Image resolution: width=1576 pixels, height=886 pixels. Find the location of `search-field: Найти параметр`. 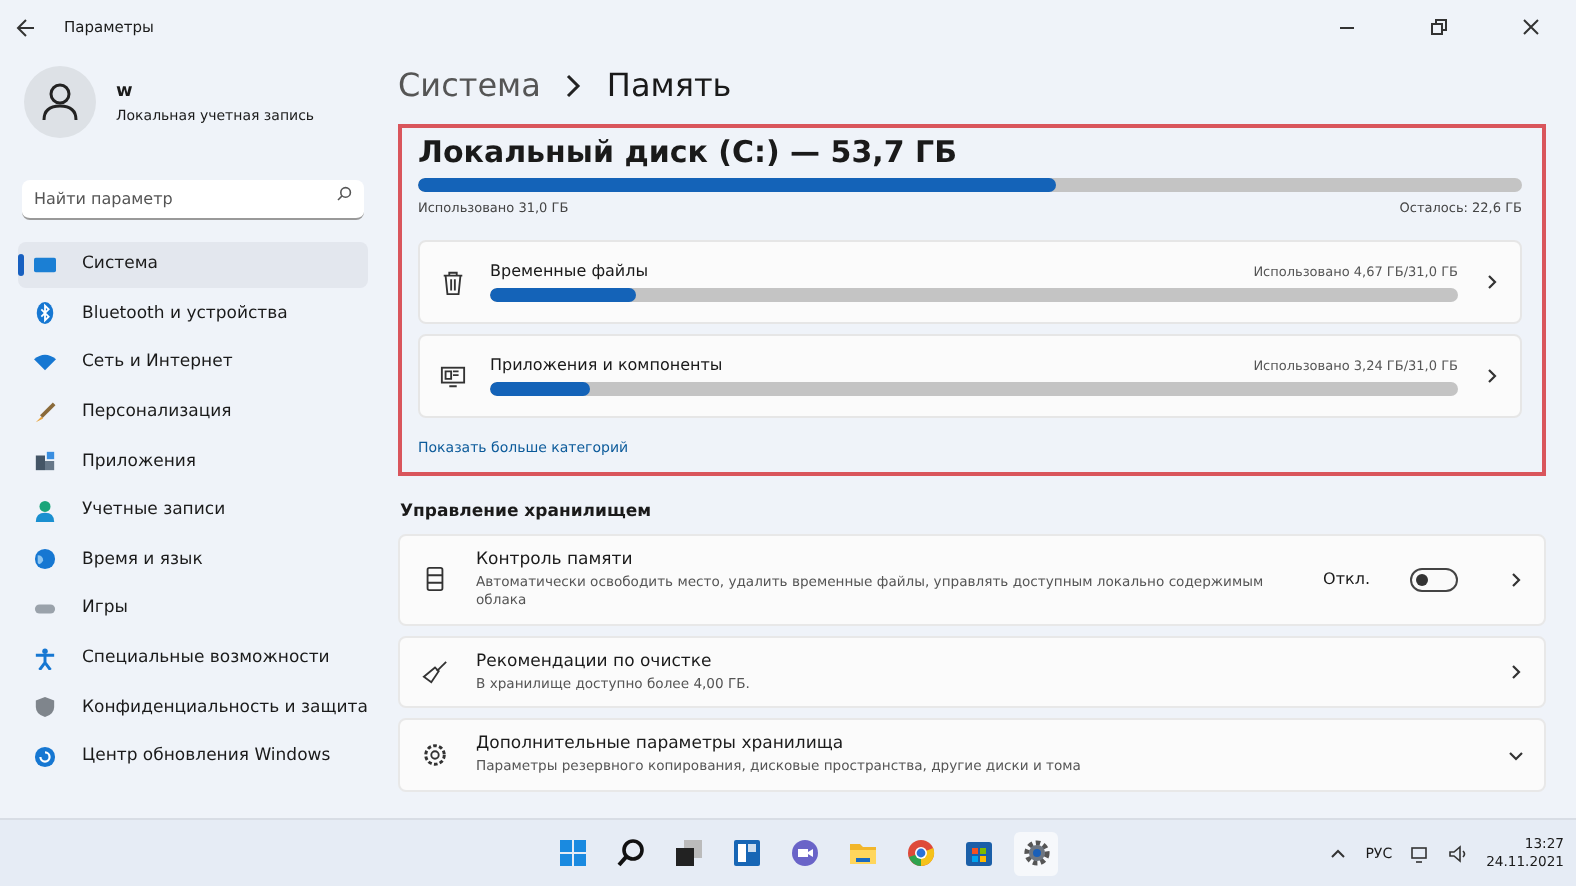

search-field: Найти параметр is located at coordinates (193, 200).